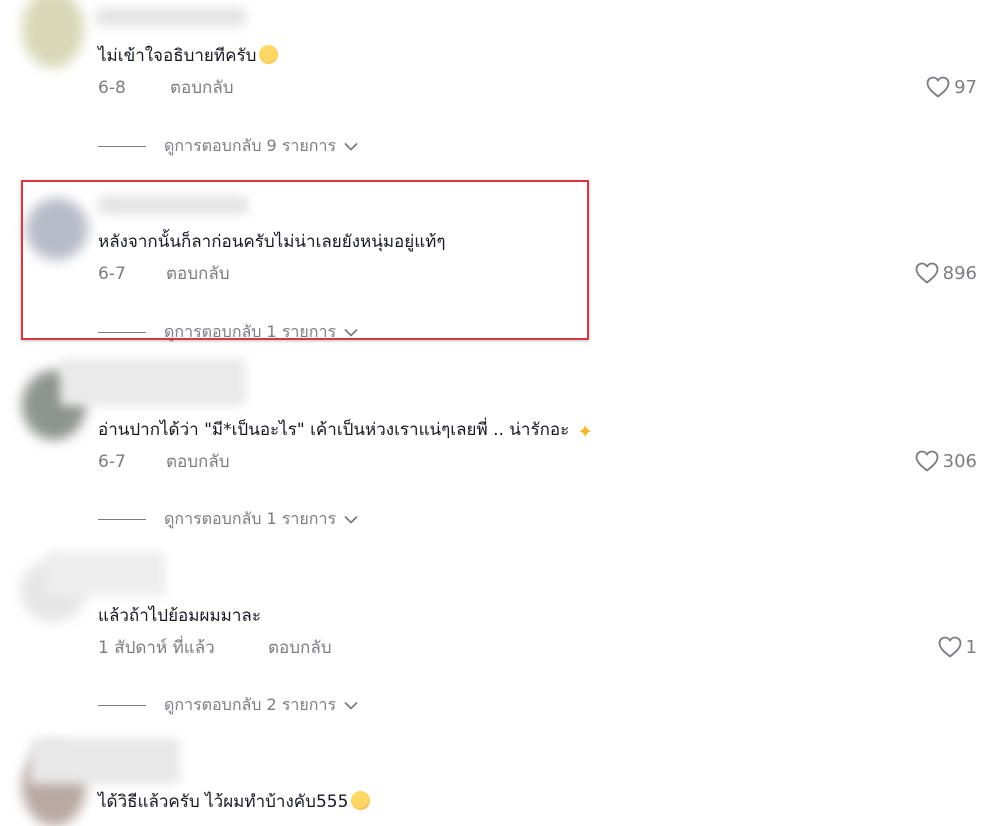 The height and width of the screenshot is (826, 989). I want to click on sweat-smile-emoji, so click(269, 54).